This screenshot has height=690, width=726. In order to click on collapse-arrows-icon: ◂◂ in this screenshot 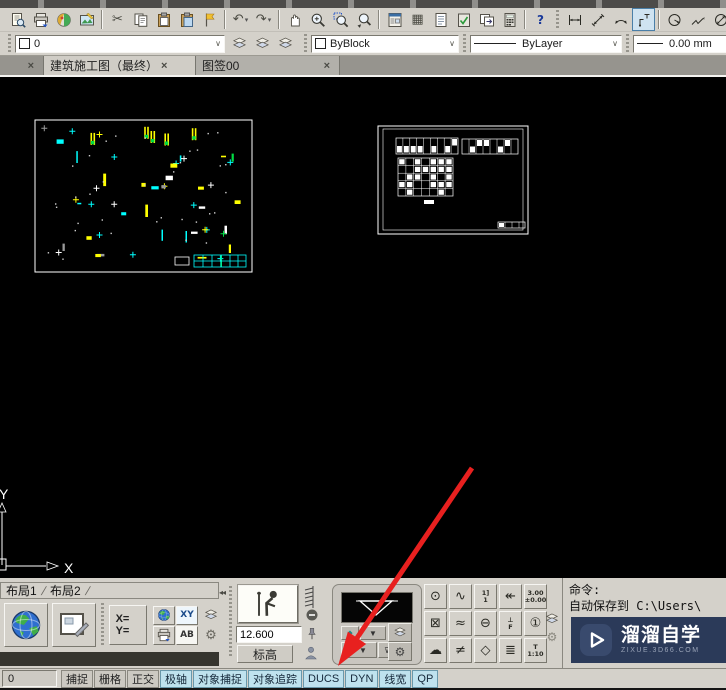, I will do `click(222, 592)`.